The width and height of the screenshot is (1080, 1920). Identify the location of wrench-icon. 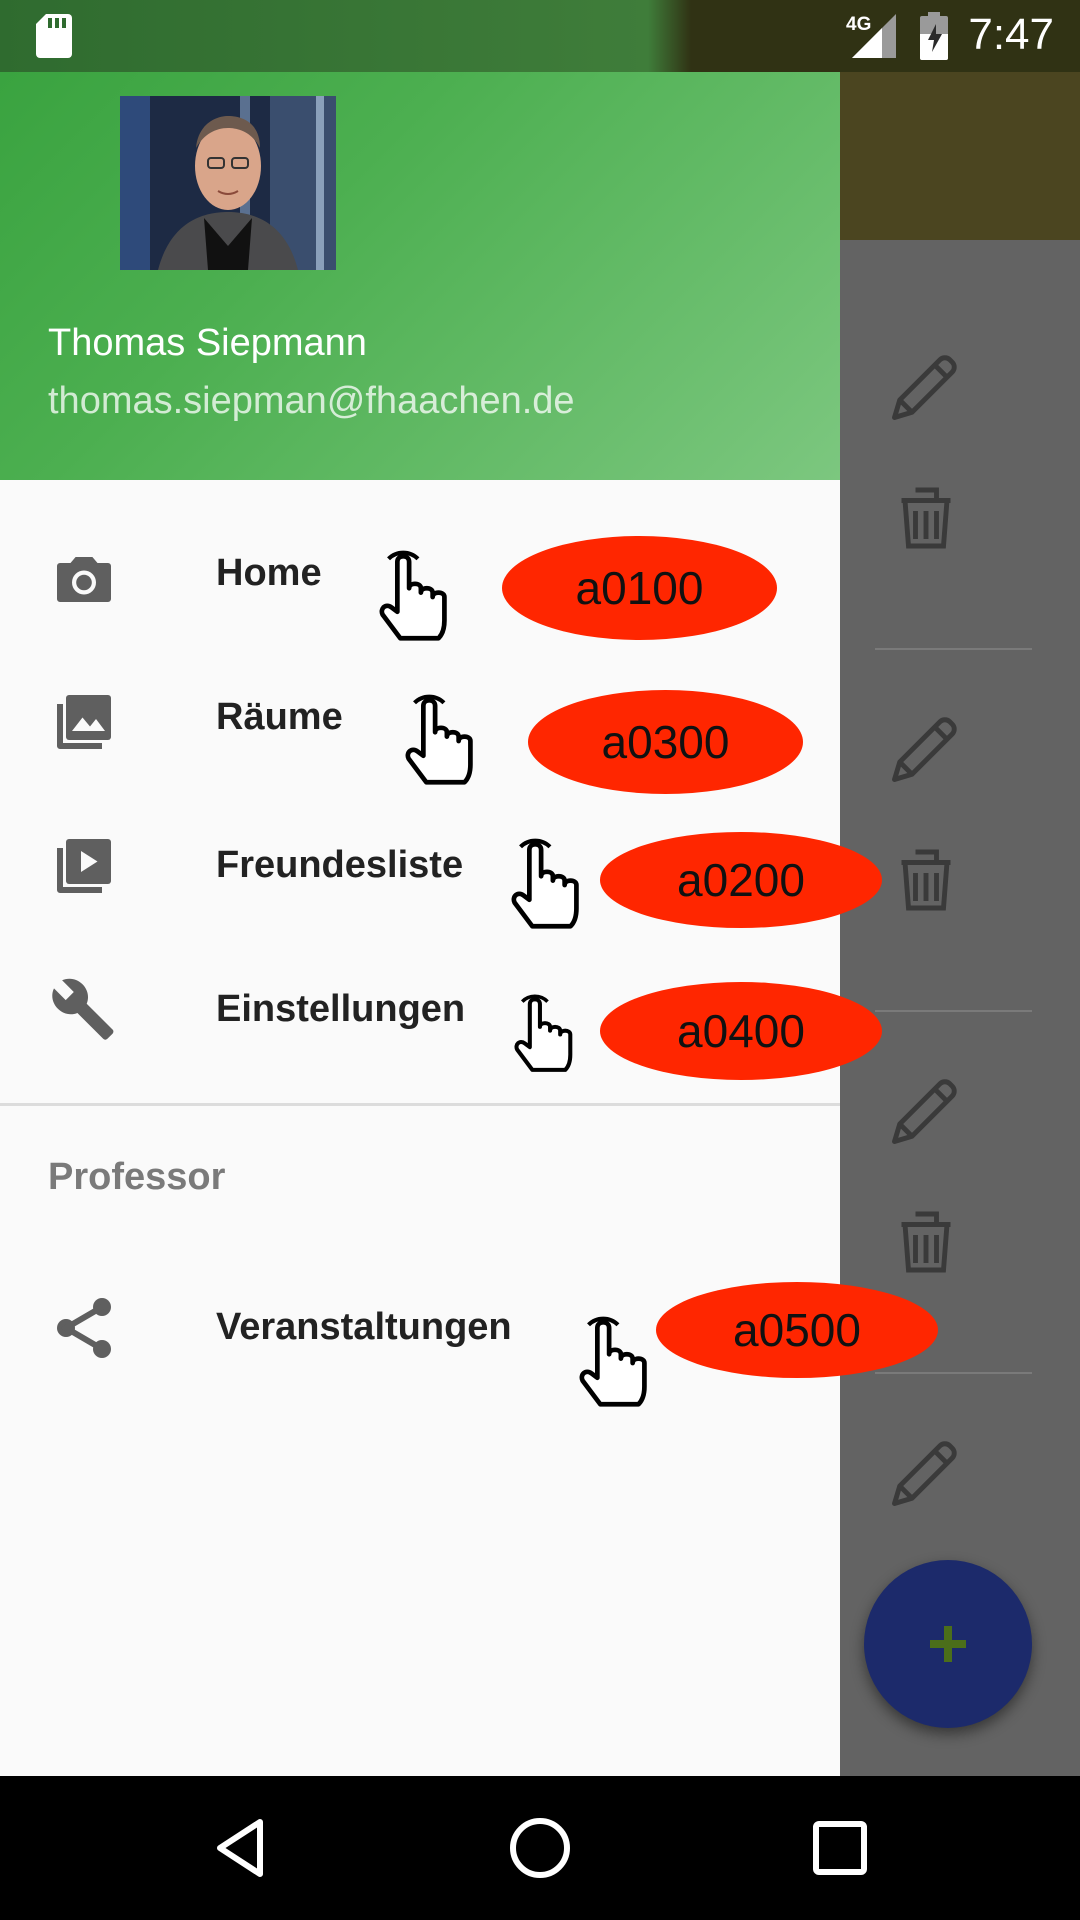
(83, 1009).